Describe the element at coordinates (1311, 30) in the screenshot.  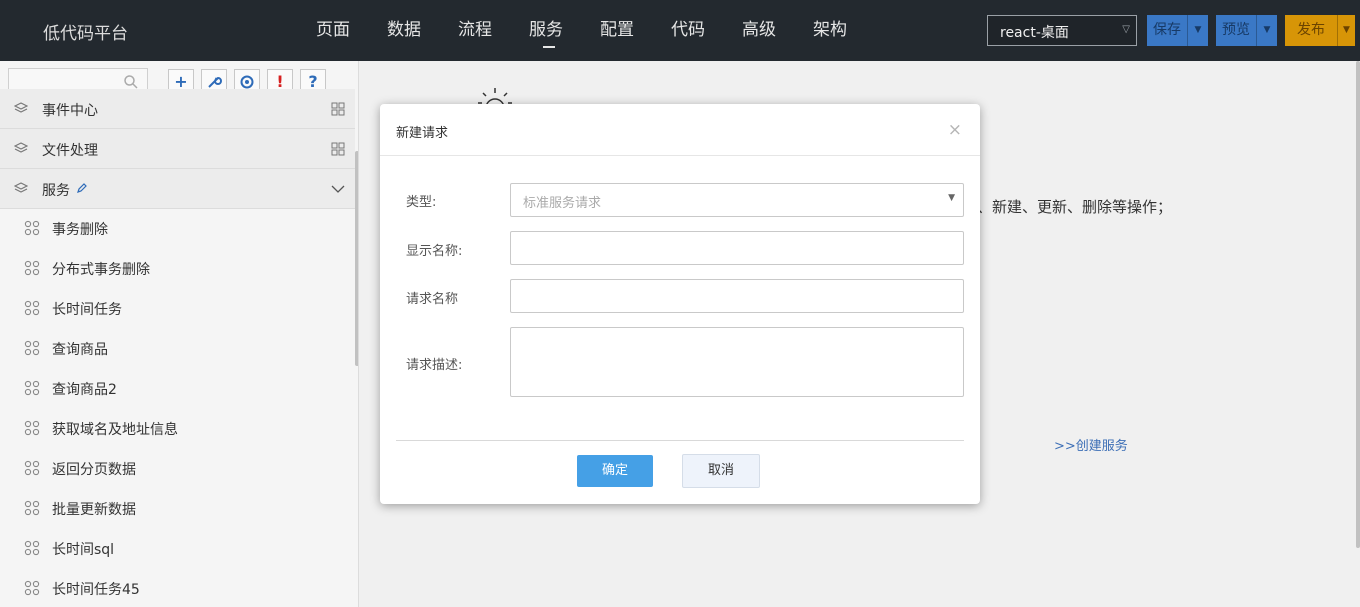
I see `publish-button: 发布` at that location.